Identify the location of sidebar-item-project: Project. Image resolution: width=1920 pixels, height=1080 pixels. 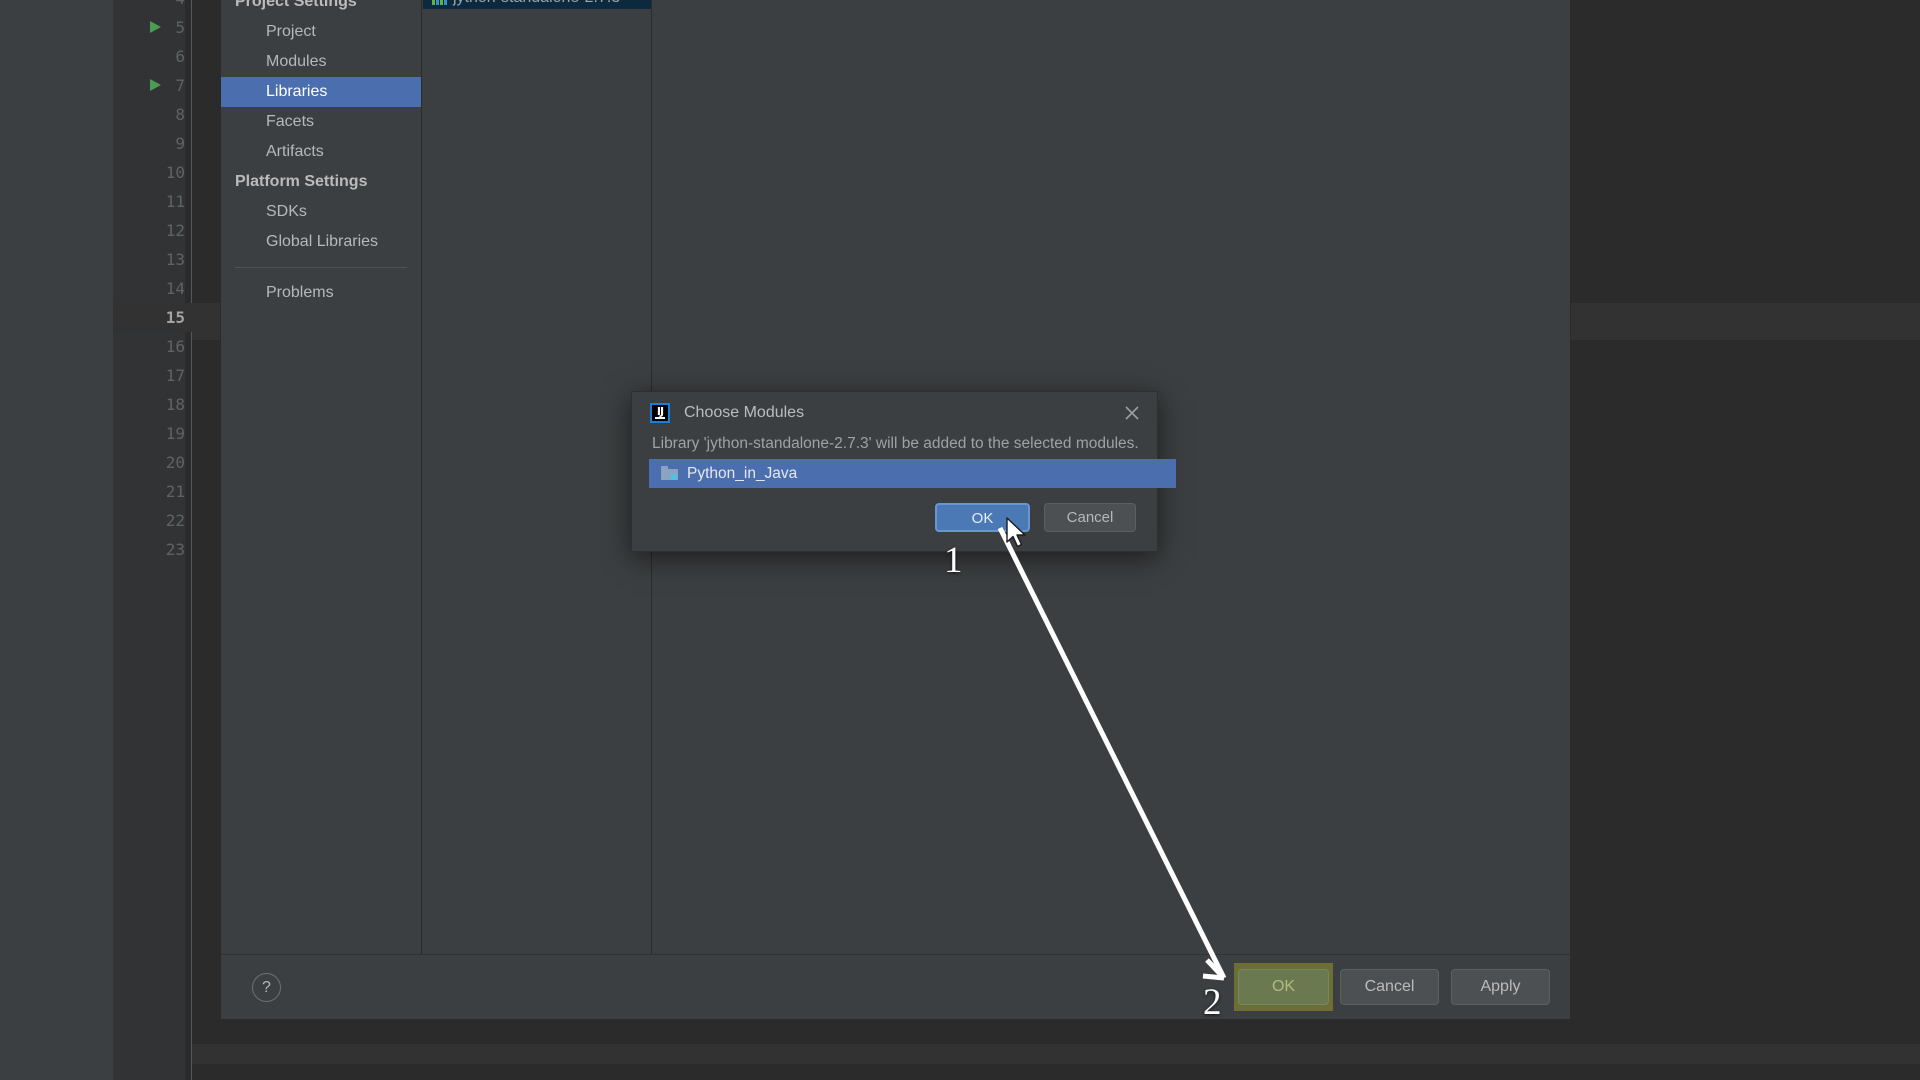
(321, 32).